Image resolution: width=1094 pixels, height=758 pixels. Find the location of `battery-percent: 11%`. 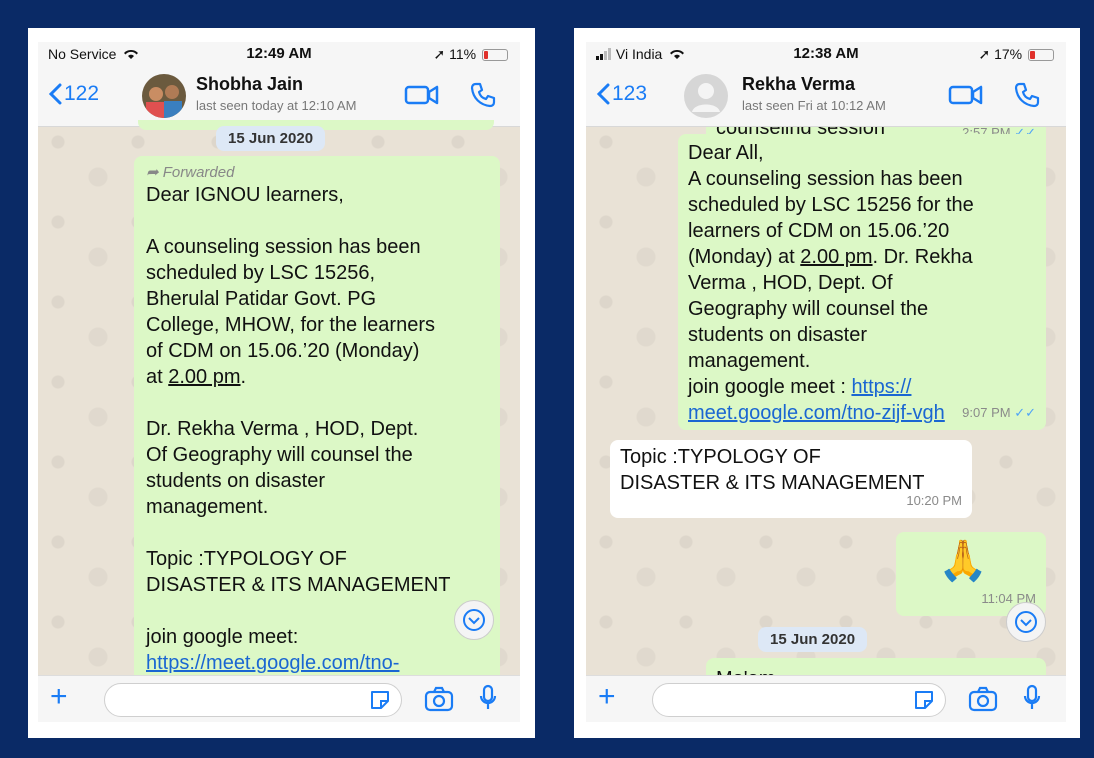

battery-percent: 11% is located at coordinates (463, 54).